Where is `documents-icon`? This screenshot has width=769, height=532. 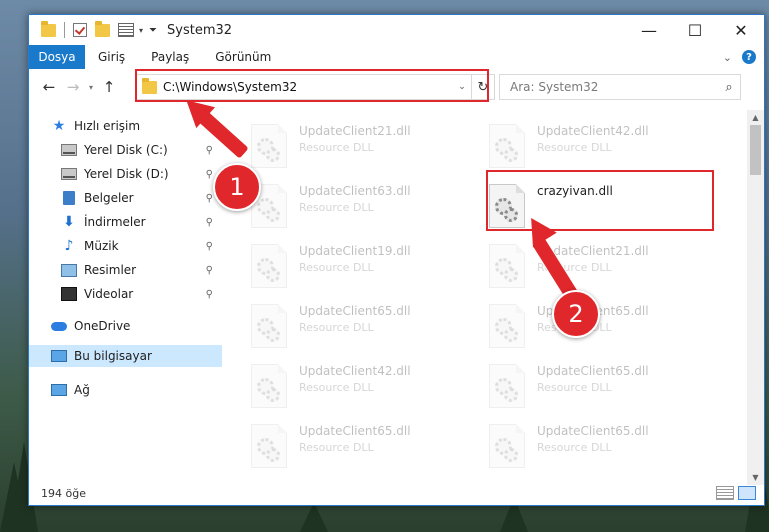
documents-icon is located at coordinates (69, 198).